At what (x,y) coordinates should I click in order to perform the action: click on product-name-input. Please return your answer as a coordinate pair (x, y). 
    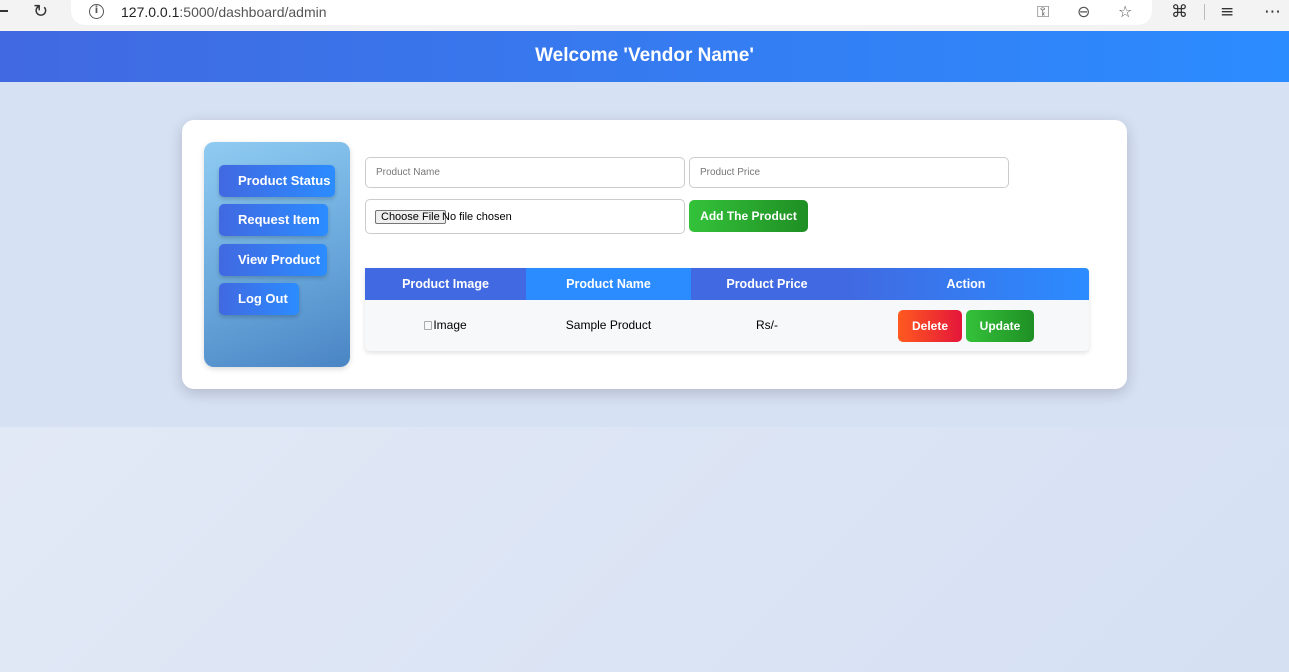
    Looking at the image, I should click on (525, 172).